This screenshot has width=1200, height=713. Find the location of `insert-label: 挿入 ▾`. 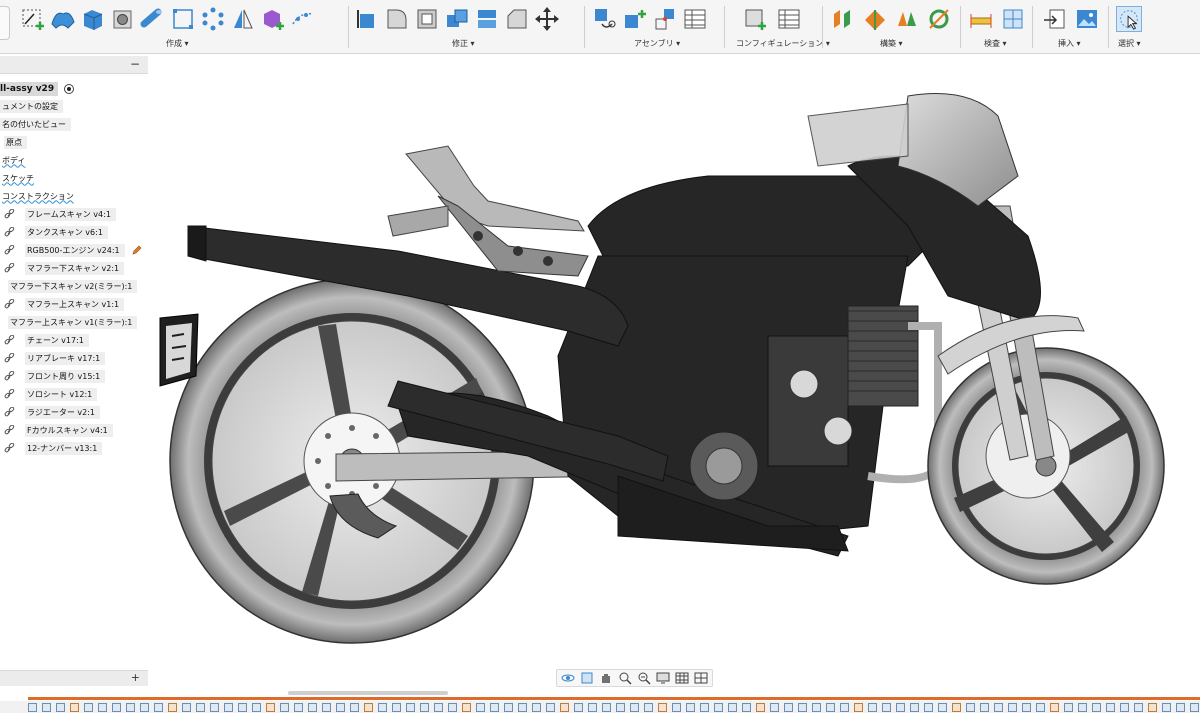

insert-label: 挿入 ▾ is located at coordinates (1069, 43).